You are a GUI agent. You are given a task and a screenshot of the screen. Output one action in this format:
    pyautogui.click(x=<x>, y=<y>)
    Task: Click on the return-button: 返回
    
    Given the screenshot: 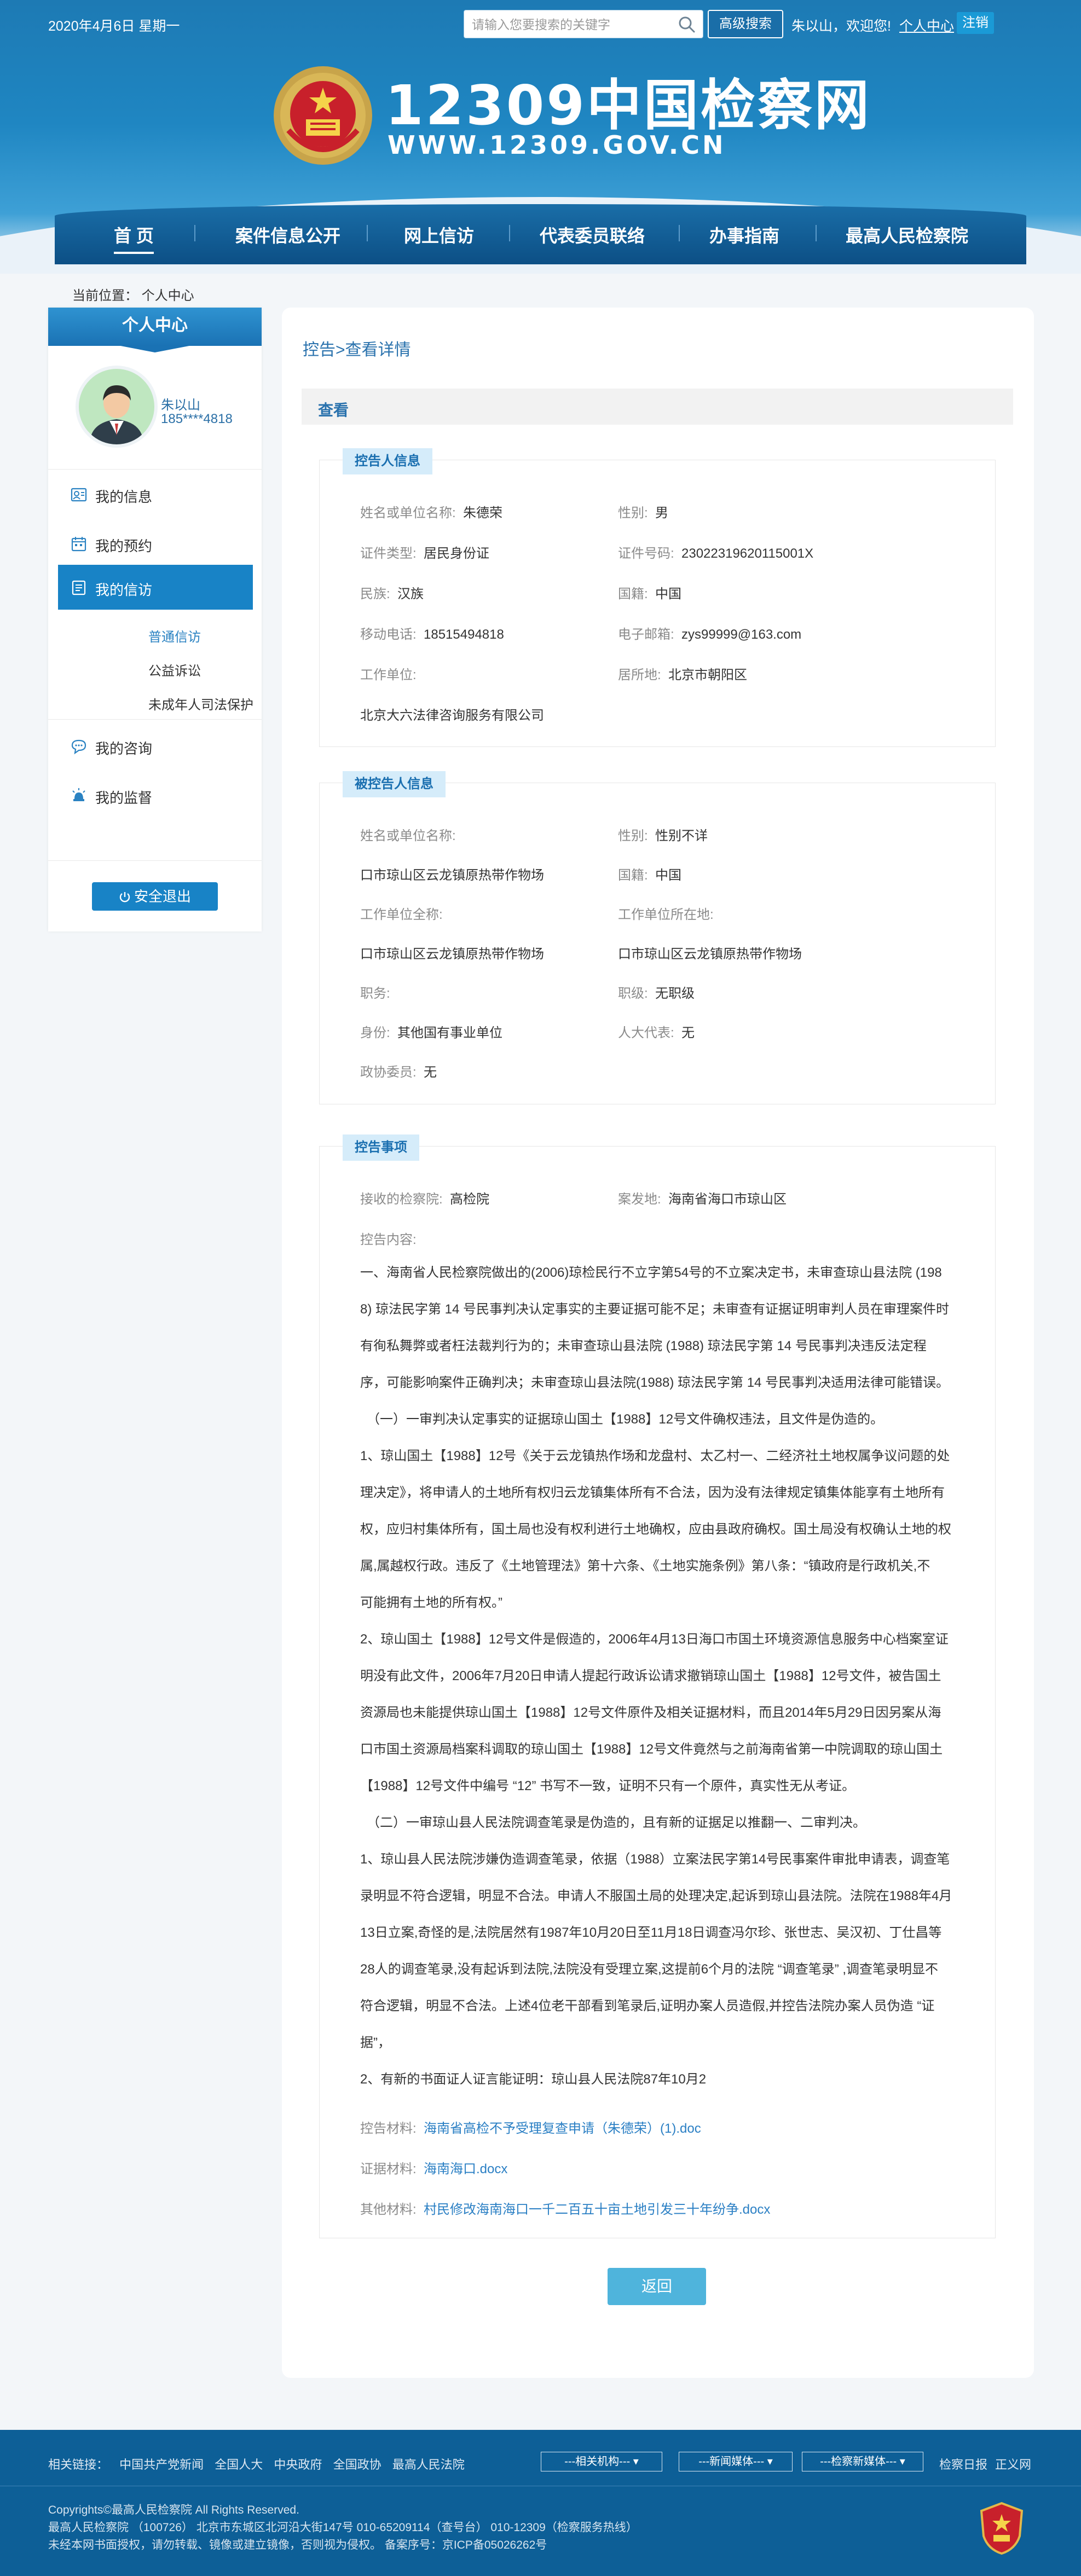 What is the action you would take?
    pyautogui.click(x=657, y=2286)
    